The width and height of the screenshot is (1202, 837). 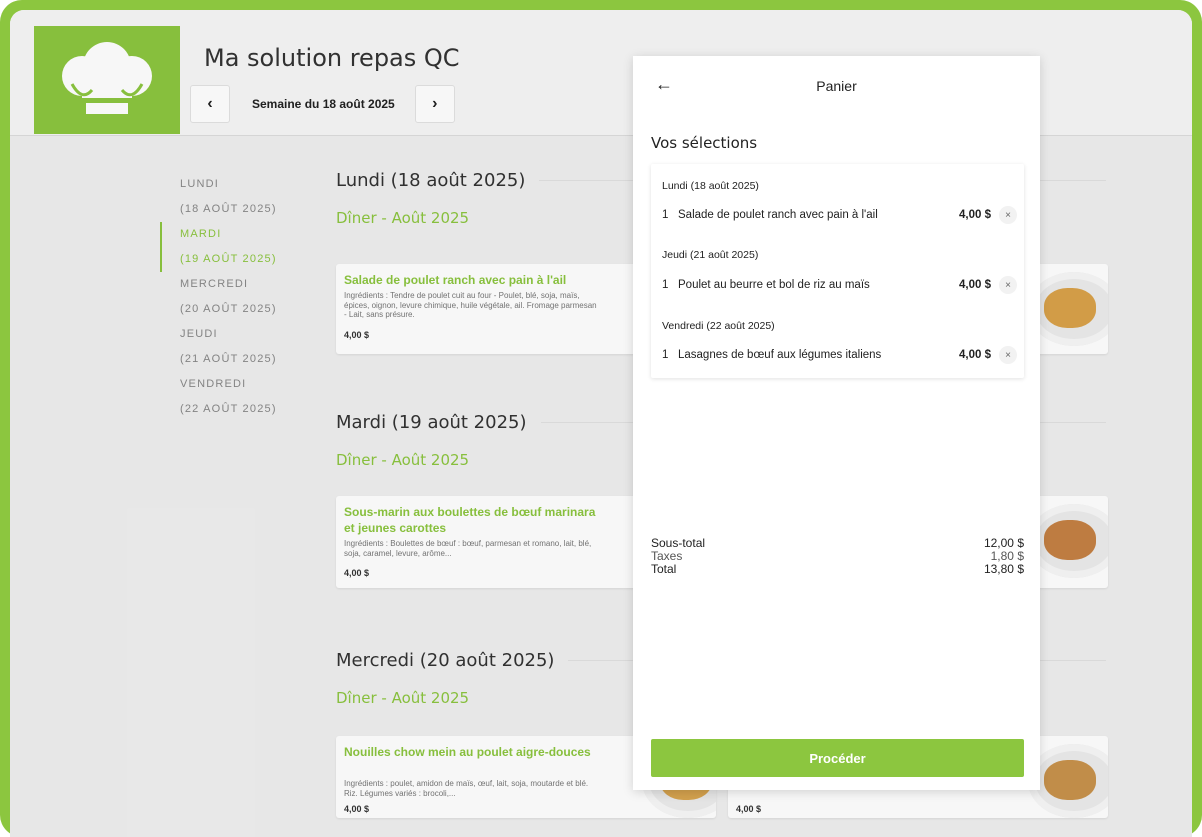 What do you see at coordinates (778, 215) in the screenshot?
I see `item-name: Salade de poulet ranch avec pain à l'ail` at bounding box center [778, 215].